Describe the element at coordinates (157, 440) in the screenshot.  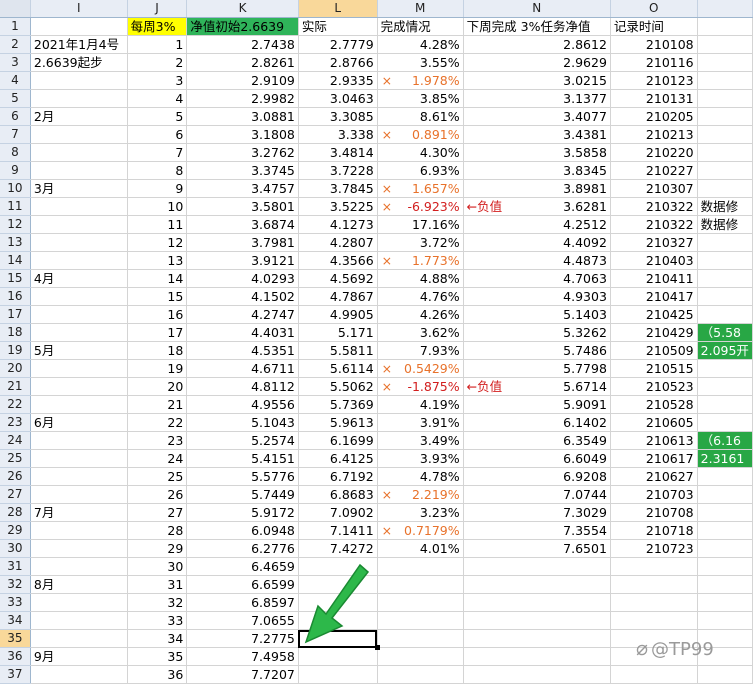
I see `cell-week: 23` at that location.